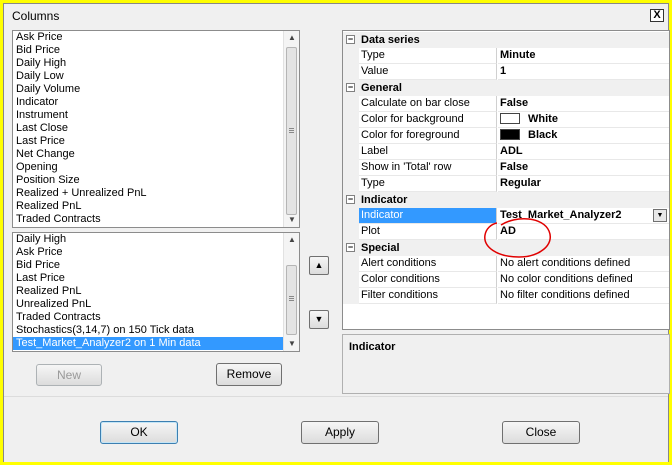  Describe the element at coordinates (506, 168) in the screenshot. I see `property-row: Show in 'Total' row False` at that location.